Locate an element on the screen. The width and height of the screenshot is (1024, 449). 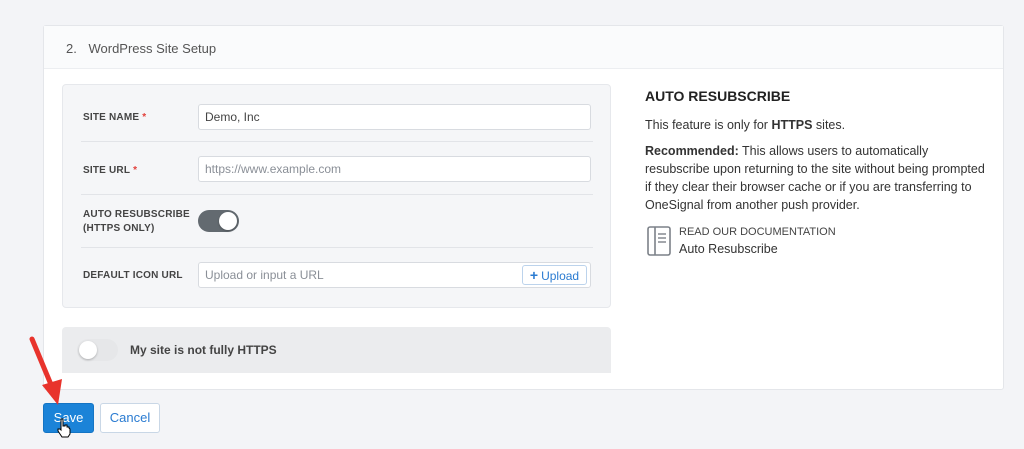
site-name-label: SITE NAME * is located at coordinates (115, 117).